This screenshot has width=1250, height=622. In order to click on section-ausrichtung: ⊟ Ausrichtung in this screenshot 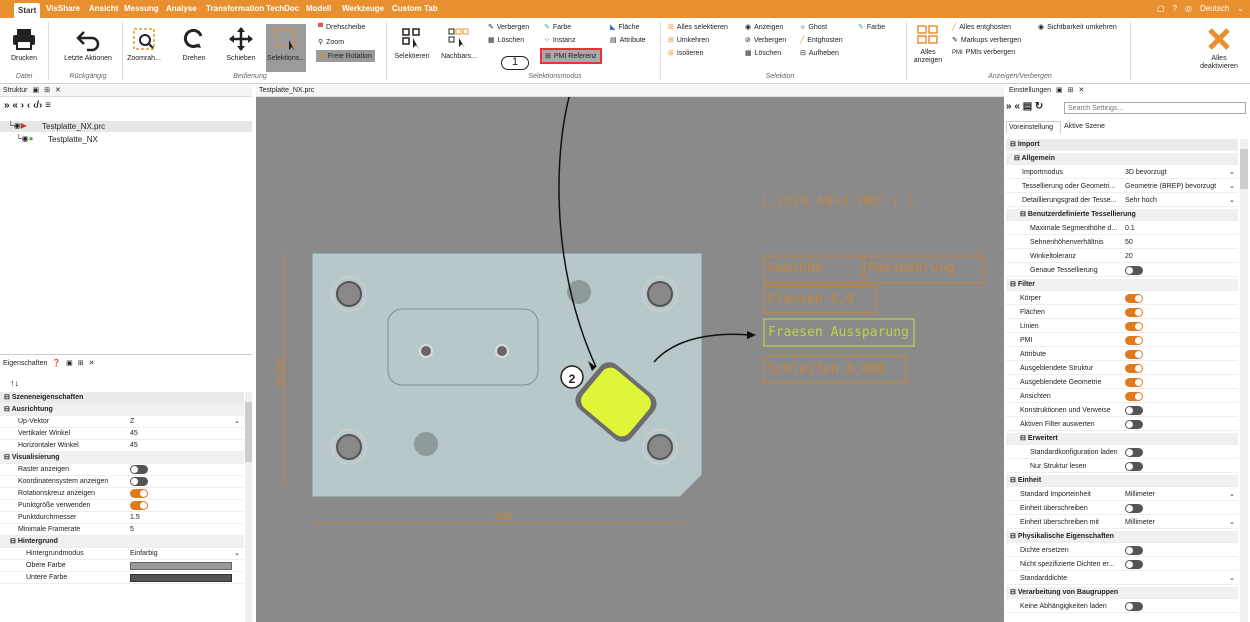, I will do `click(122, 410)`.